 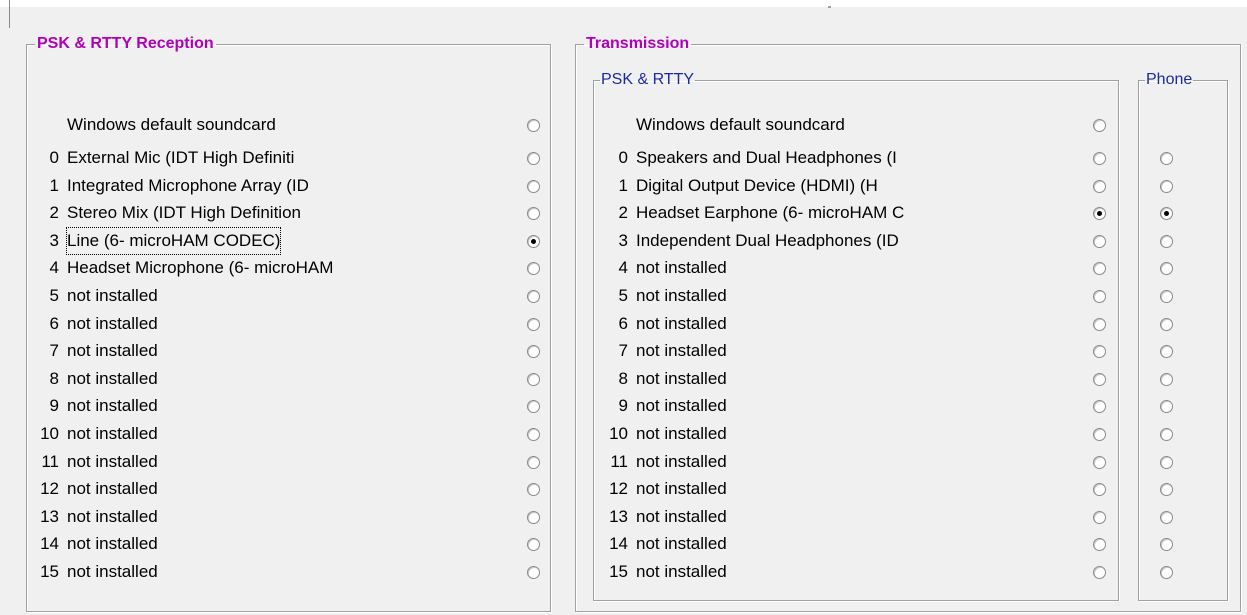 I want to click on transmit-device-row: 6 not installed, so click(x=663, y=324).